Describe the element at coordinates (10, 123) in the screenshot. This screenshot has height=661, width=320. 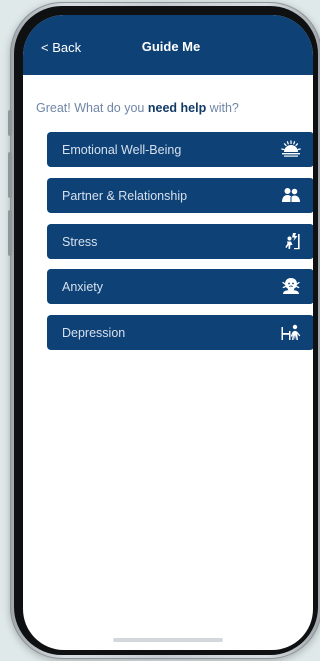
I see `action-button` at that location.